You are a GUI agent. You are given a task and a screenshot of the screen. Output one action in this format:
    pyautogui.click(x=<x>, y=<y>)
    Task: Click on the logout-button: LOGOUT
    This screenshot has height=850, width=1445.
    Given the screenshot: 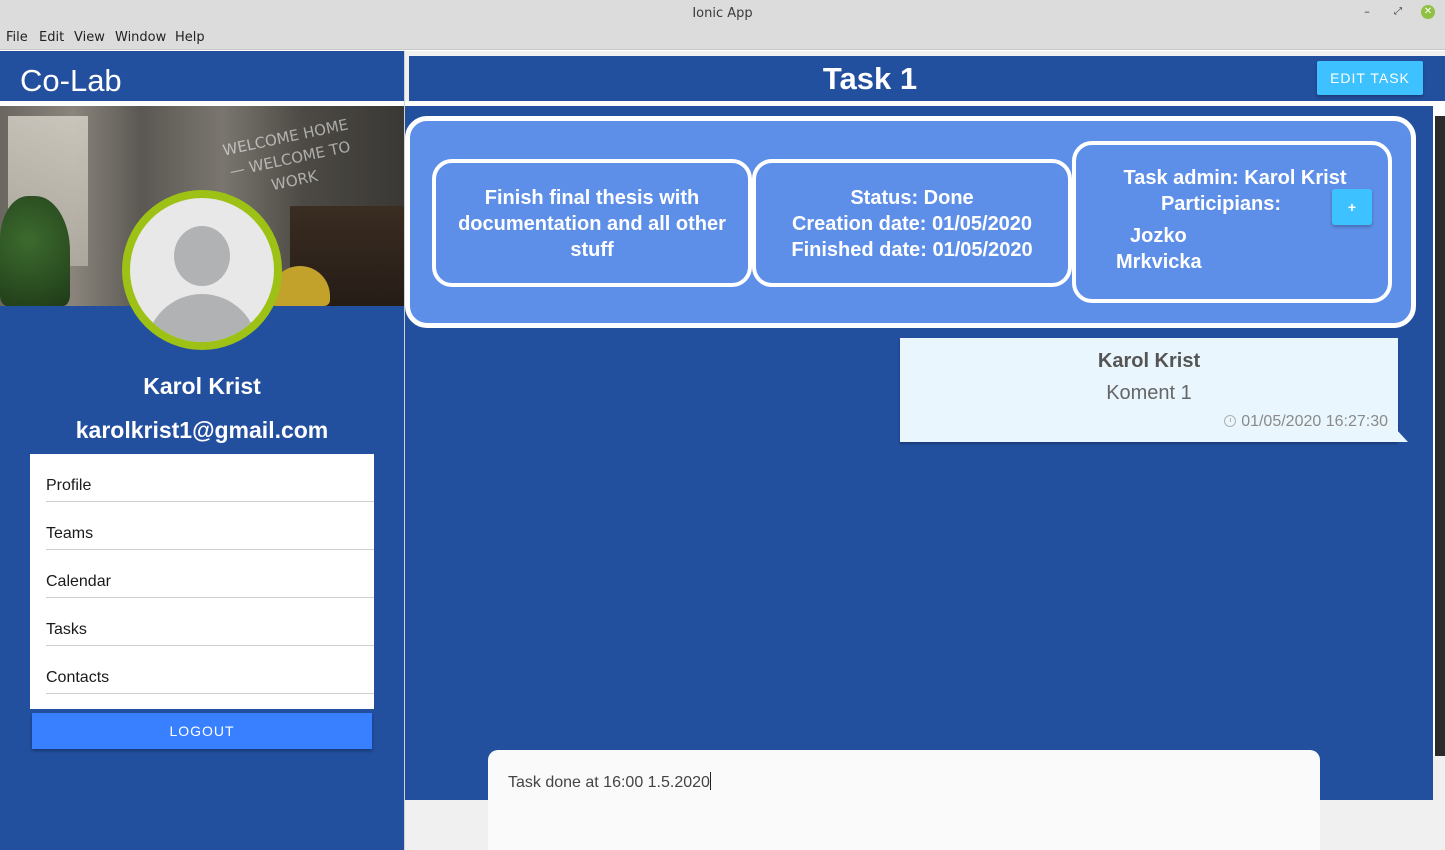 What is the action you would take?
    pyautogui.click(x=202, y=731)
    